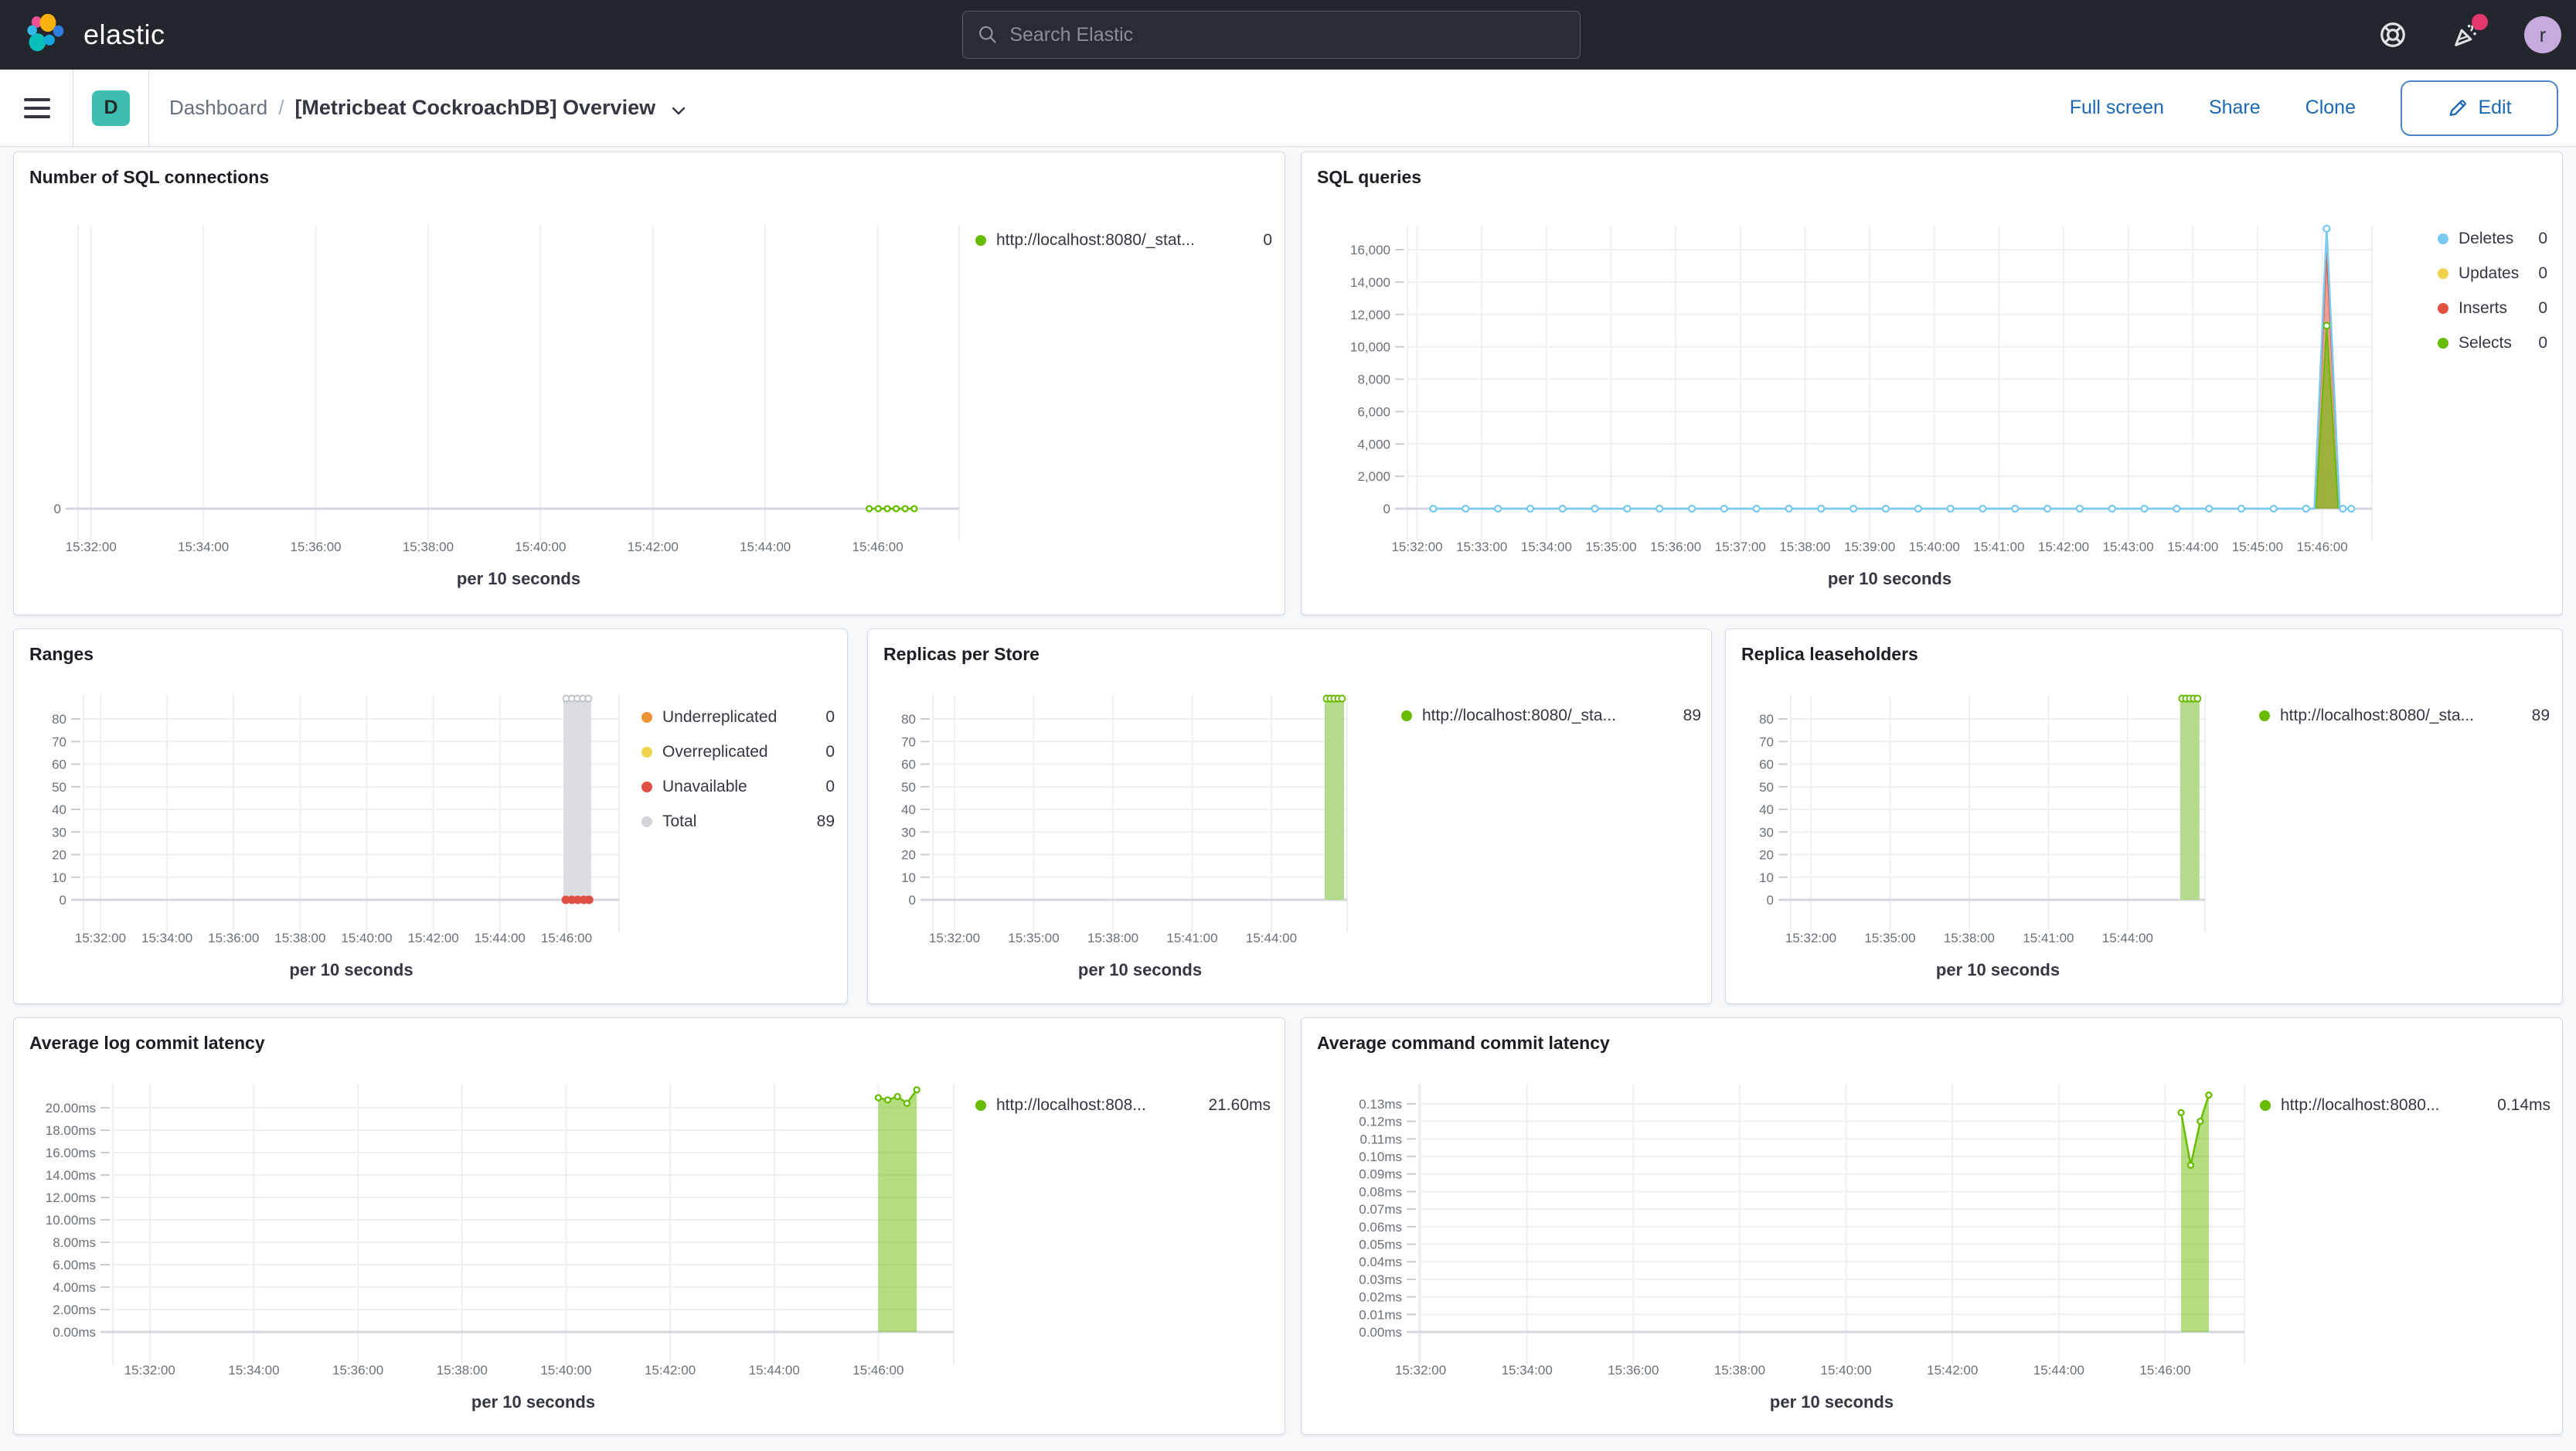 Image resolution: width=2576 pixels, height=1451 pixels. Describe the element at coordinates (428, 547) in the screenshot. I see `x-tick-label: 15:38:00` at that location.